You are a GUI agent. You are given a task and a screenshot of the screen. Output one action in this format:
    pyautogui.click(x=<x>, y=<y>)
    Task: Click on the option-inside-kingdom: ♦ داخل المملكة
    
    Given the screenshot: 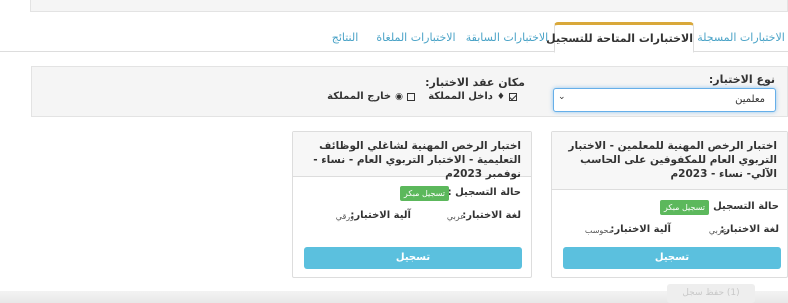 What is the action you would take?
    pyautogui.click(x=472, y=96)
    